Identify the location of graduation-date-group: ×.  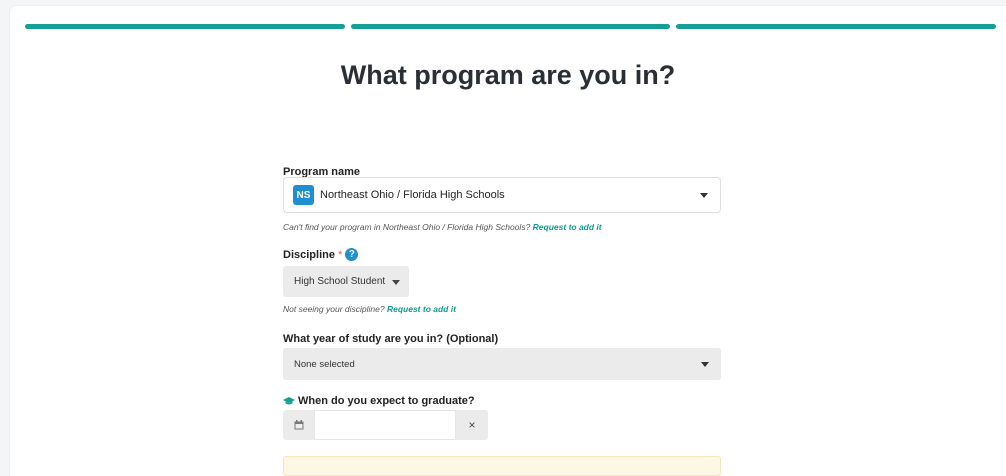
(385, 425).